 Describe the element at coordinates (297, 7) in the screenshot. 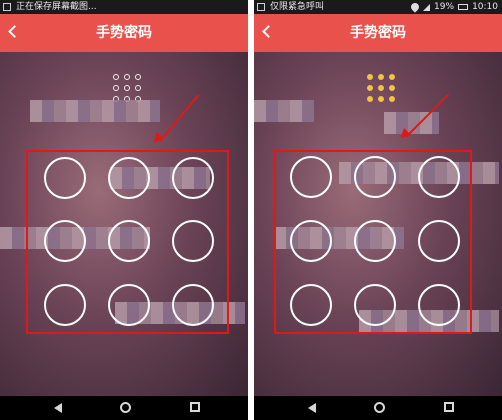

I see `status-text: 仅限紧急呼叫` at that location.